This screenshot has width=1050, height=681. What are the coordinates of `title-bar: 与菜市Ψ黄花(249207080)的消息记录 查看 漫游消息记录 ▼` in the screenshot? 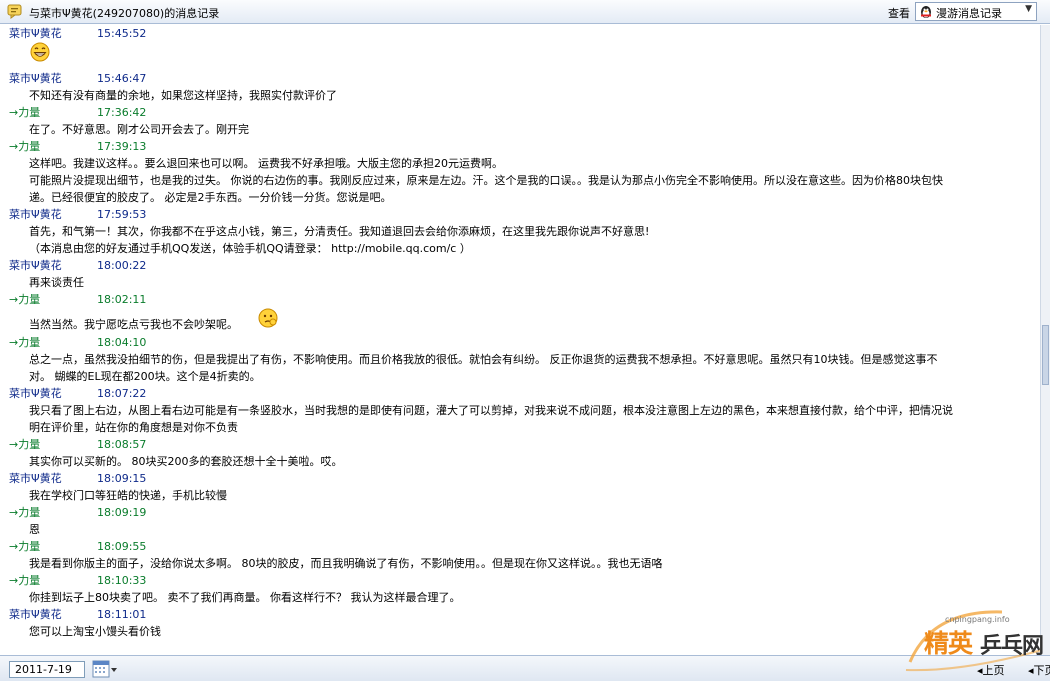 It's located at (525, 12).